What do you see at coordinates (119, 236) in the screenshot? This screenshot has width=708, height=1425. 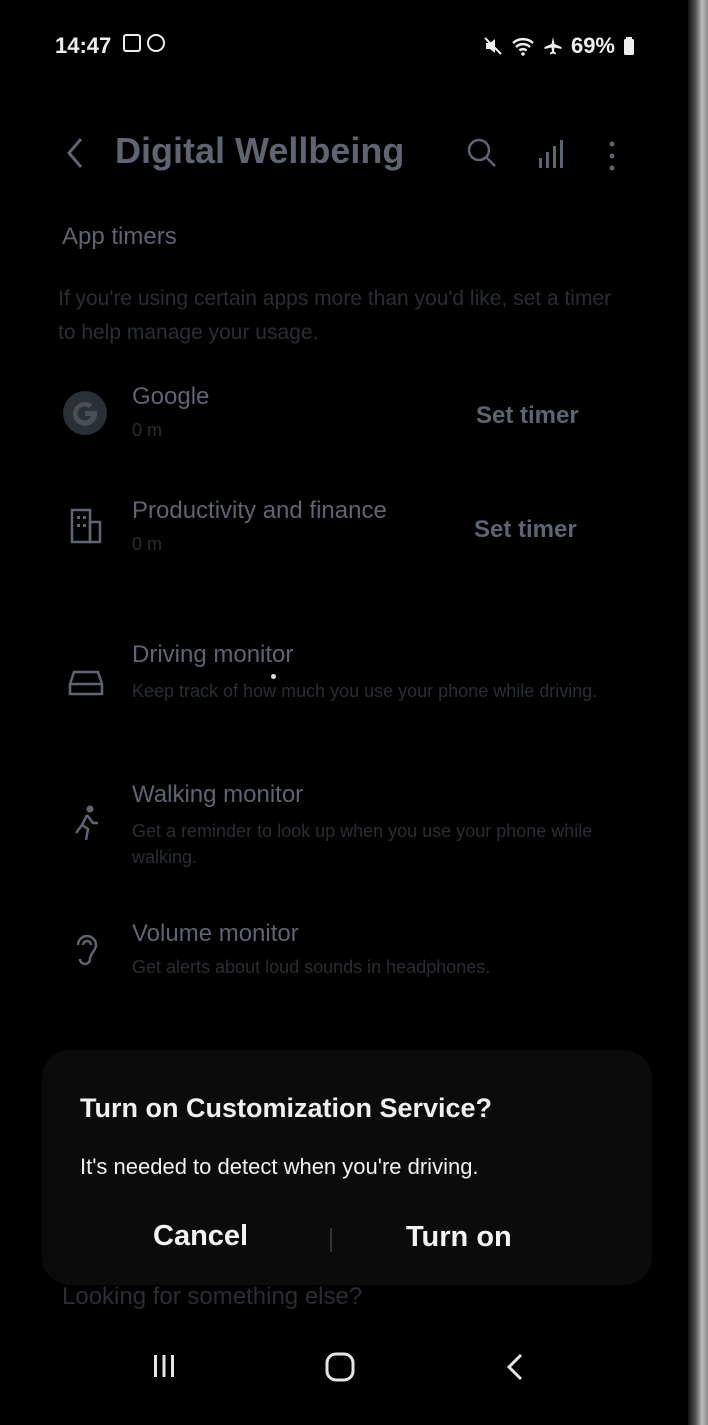 I see `app-timers-label: App timers` at bounding box center [119, 236].